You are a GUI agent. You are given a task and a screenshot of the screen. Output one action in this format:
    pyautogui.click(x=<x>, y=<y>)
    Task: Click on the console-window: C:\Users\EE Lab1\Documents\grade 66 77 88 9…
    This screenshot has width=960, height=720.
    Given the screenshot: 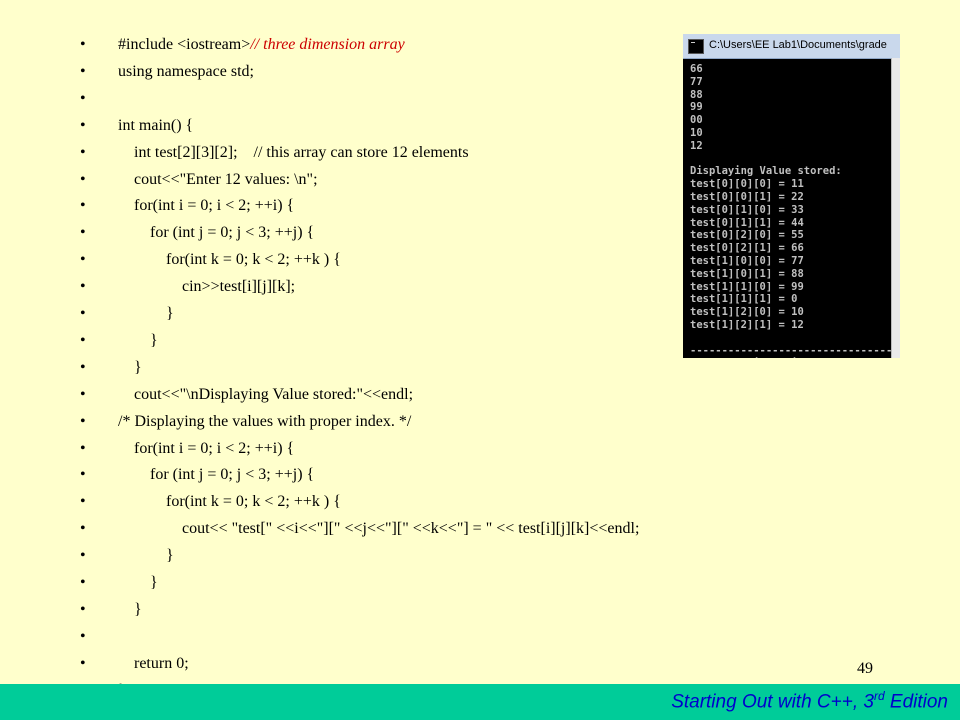 What is the action you would take?
    pyautogui.click(x=791, y=196)
    